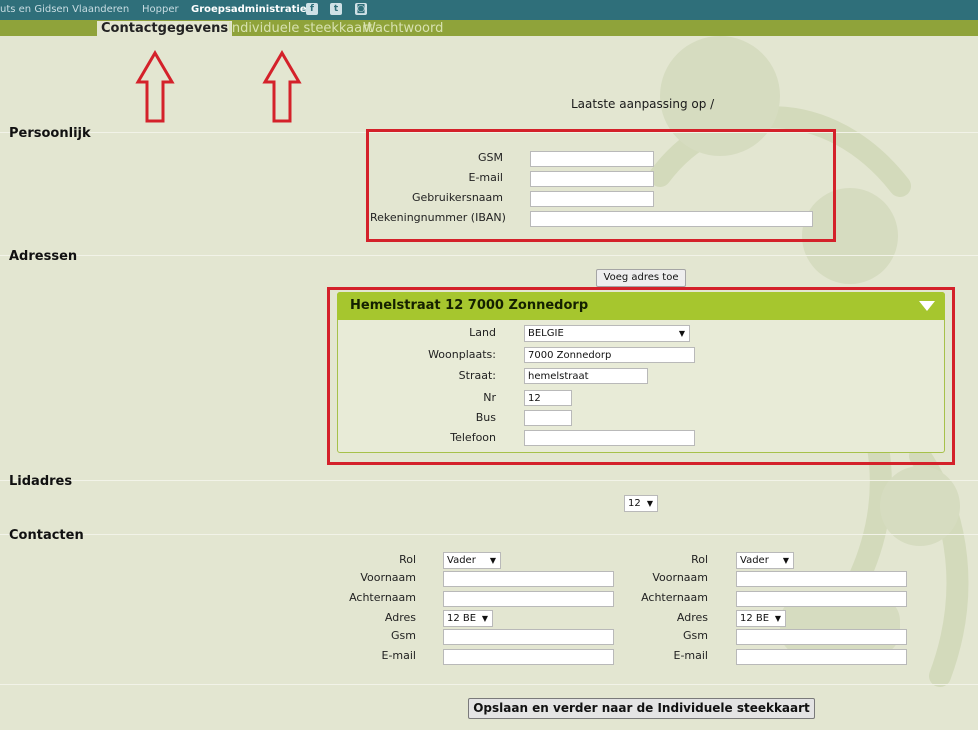 This screenshot has width=978, height=730. What do you see at coordinates (680, 577) in the screenshot?
I see `contact2-voornaam-label: Voornaam` at bounding box center [680, 577].